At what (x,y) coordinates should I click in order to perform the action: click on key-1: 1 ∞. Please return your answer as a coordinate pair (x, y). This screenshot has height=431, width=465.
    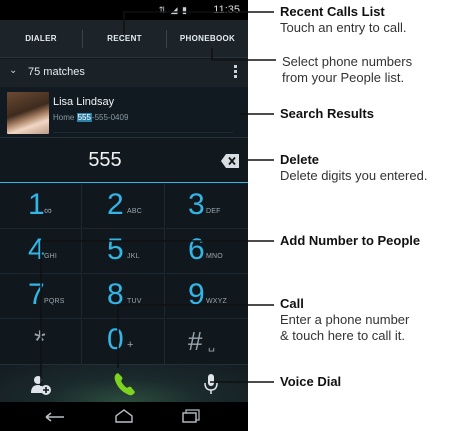
    Looking at the image, I should click on (41, 206).